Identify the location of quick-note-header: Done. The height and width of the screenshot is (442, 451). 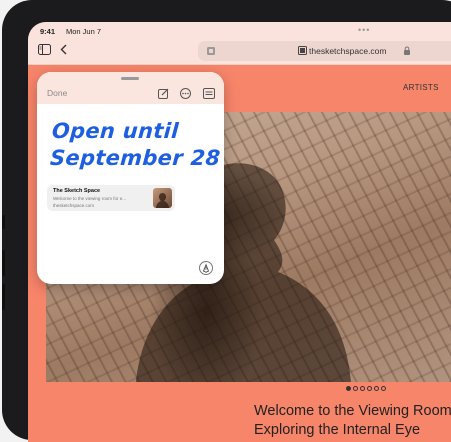
(130, 88).